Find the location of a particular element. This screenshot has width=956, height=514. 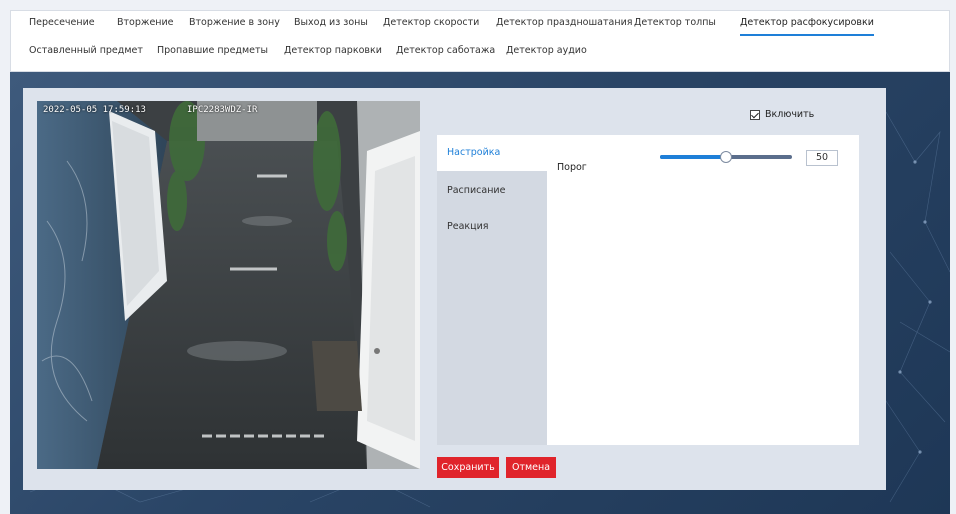

tab-intrusion: Вторжение is located at coordinates (145, 25).